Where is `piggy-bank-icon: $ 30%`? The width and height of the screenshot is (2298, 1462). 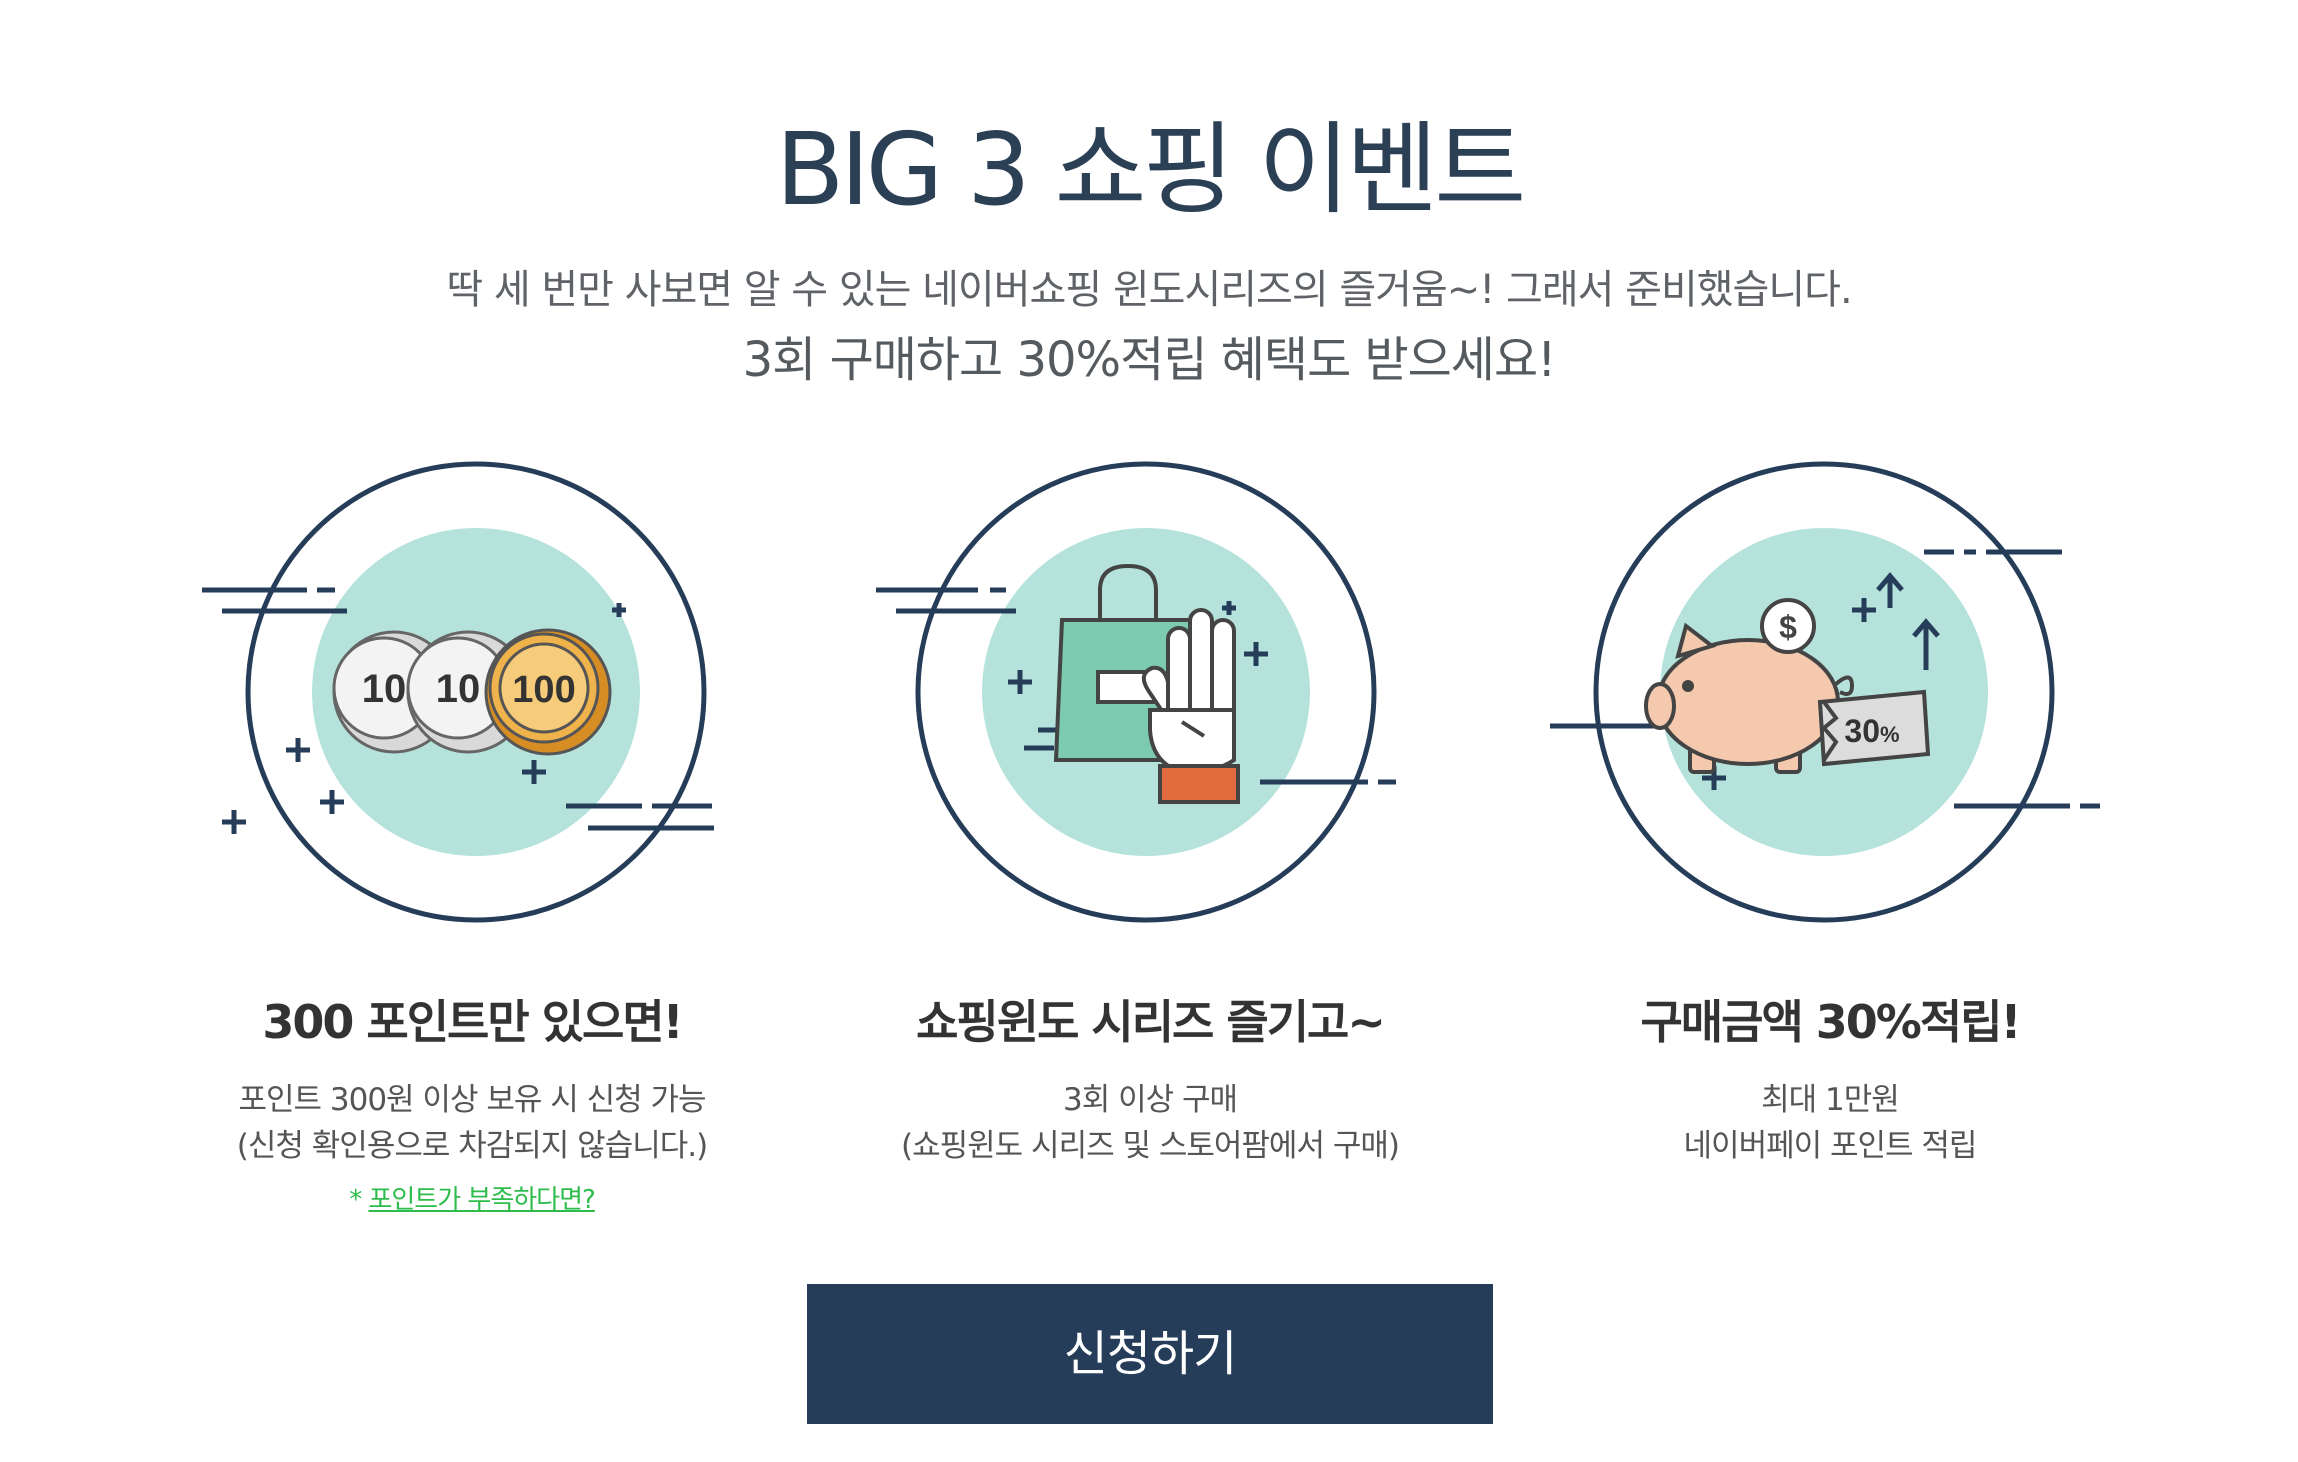 piggy-bank-icon: $ 30% is located at coordinates (1825, 692).